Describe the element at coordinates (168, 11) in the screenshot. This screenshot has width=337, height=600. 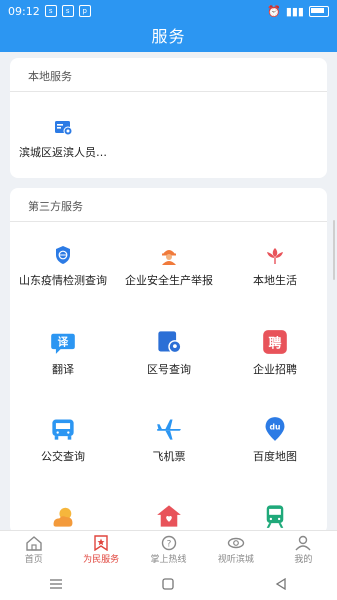
I see `status-bar: 09:12 s s p ⏰ ▮▮▮` at that location.